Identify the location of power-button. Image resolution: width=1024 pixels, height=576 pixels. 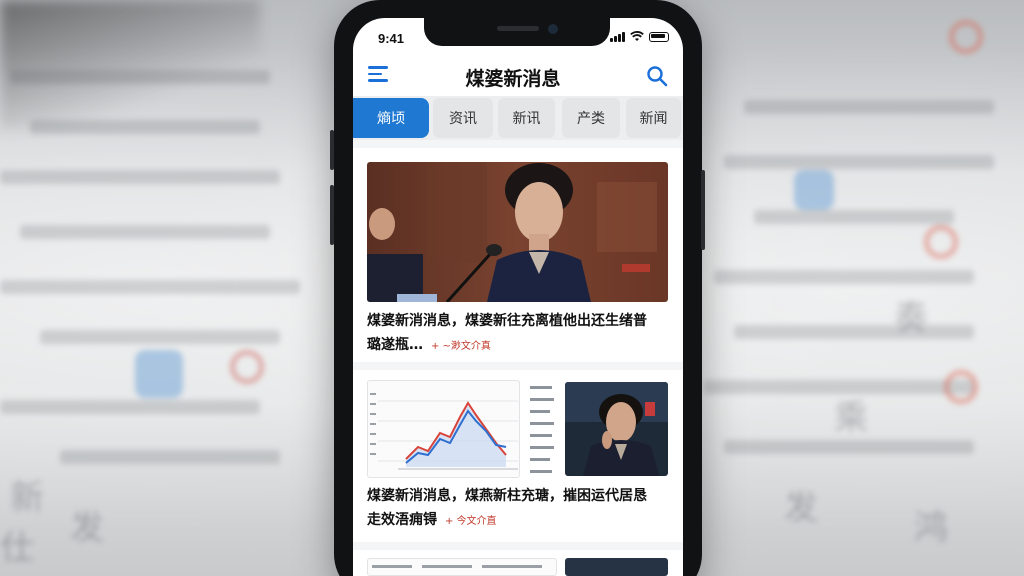
(703, 210).